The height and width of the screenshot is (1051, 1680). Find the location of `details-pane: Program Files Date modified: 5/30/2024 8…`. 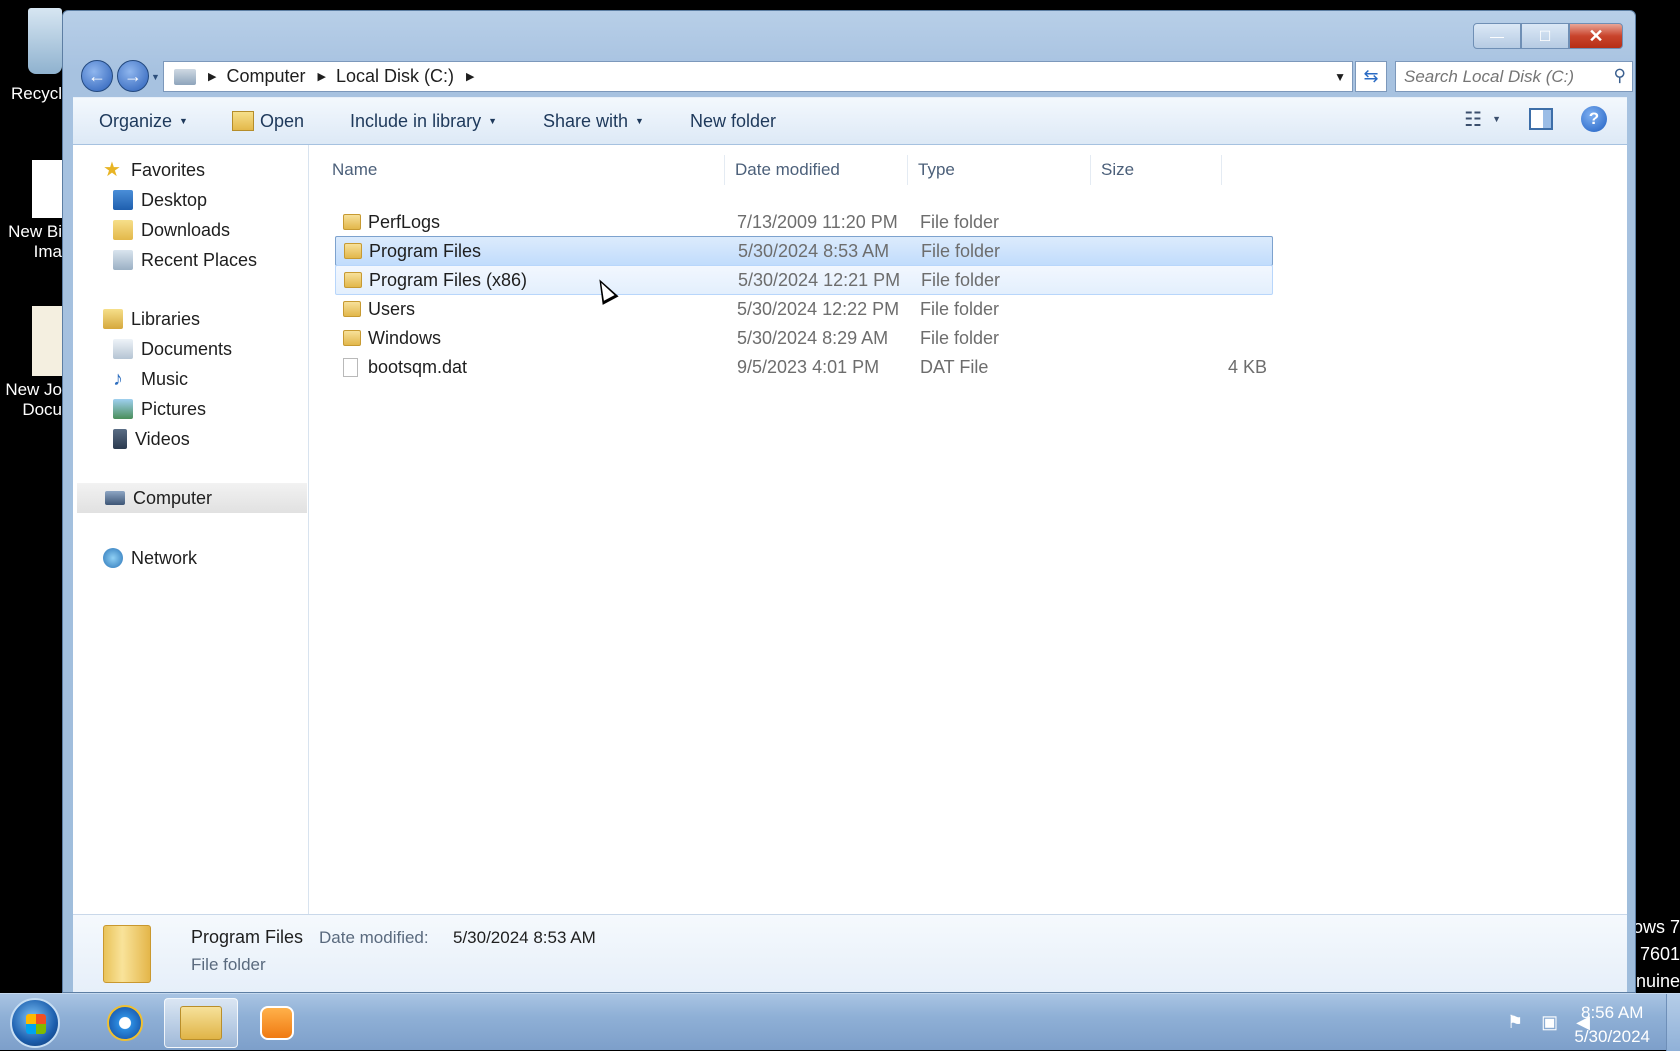

details-pane: Program Files Date modified: 5/30/2024 8… is located at coordinates (850, 953).